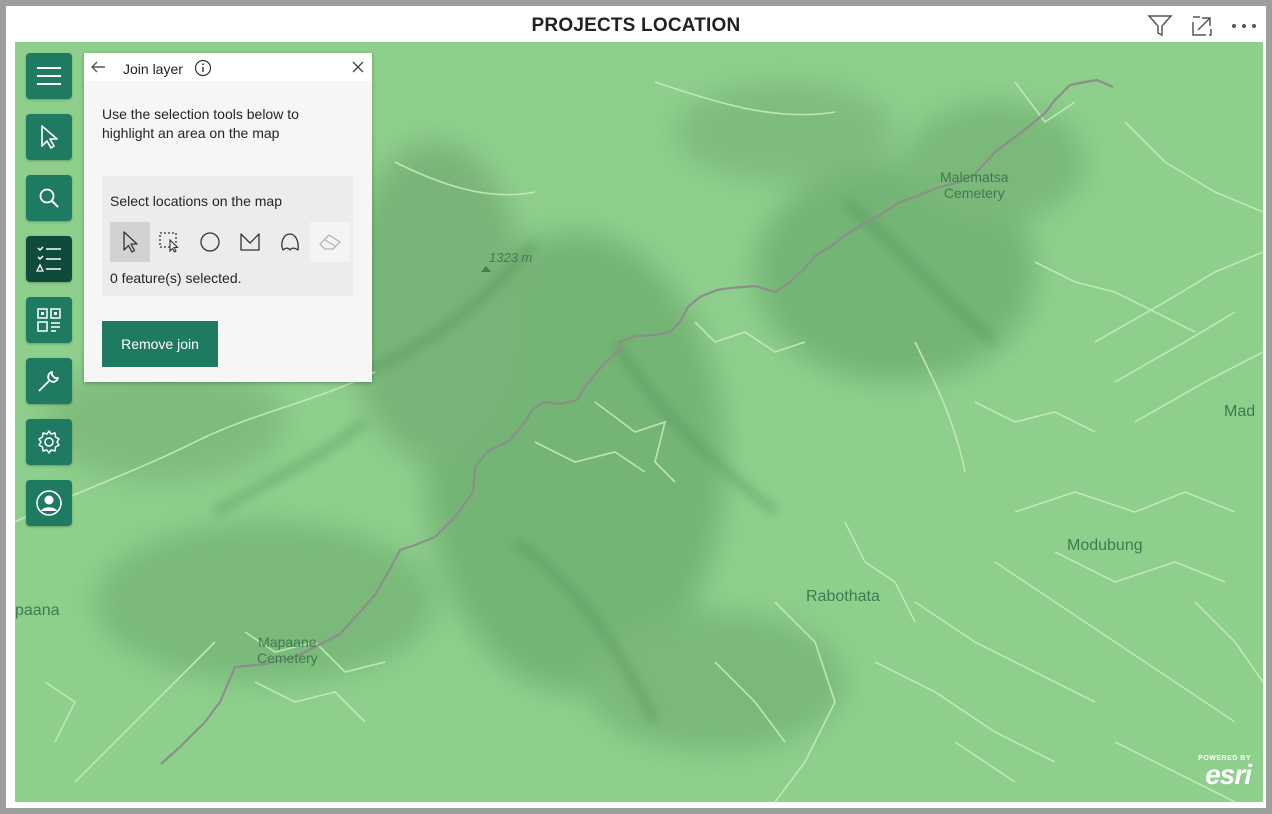  Describe the element at coordinates (511, 257) in the screenshot. I see `map-label-elevation: 1323 m` at that location.